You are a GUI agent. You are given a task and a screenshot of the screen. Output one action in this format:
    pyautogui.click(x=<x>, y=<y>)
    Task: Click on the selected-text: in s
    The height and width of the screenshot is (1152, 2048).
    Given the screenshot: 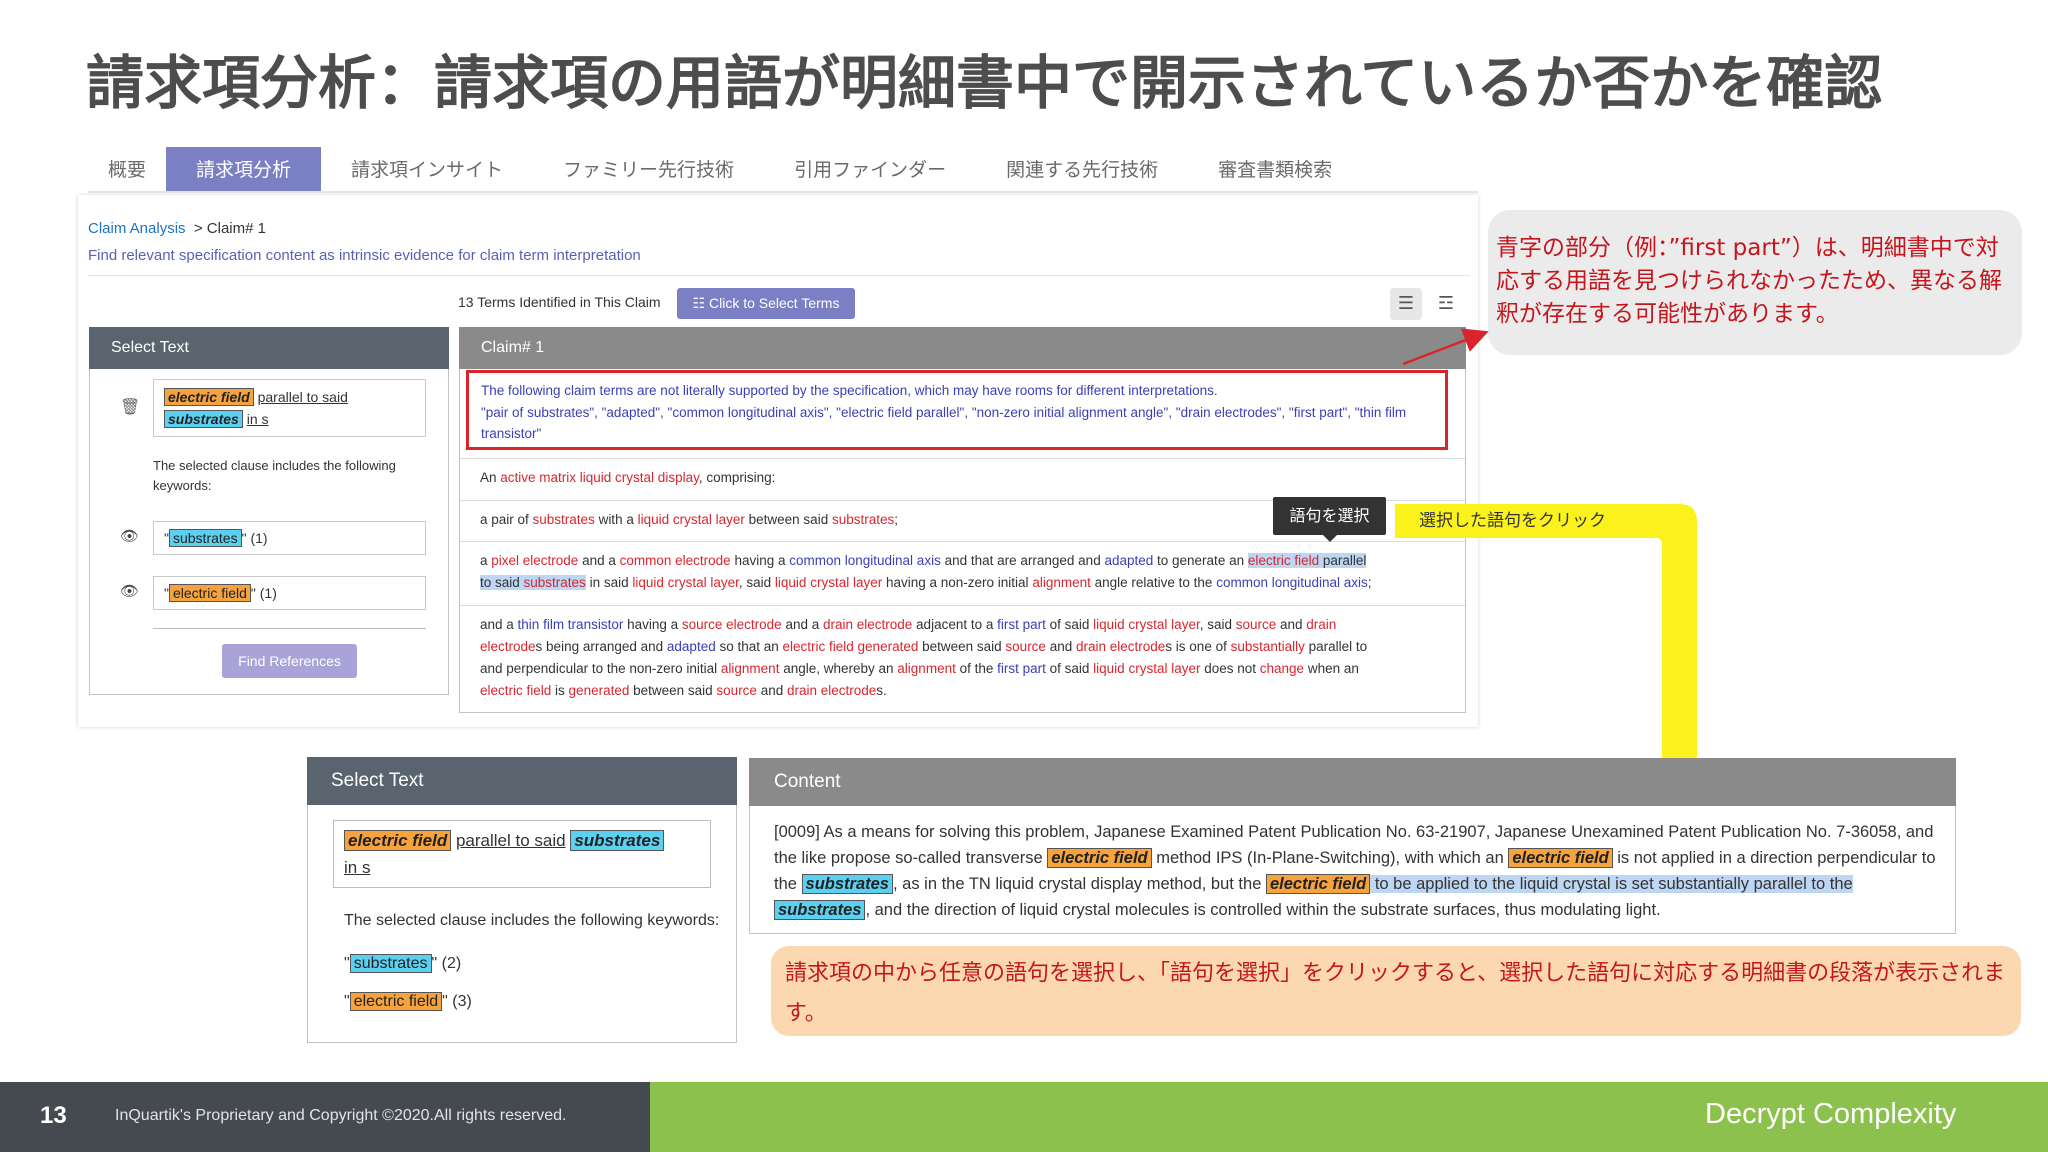 What is the action you would take?
    pyautogui.click(x=357, y=867)
    